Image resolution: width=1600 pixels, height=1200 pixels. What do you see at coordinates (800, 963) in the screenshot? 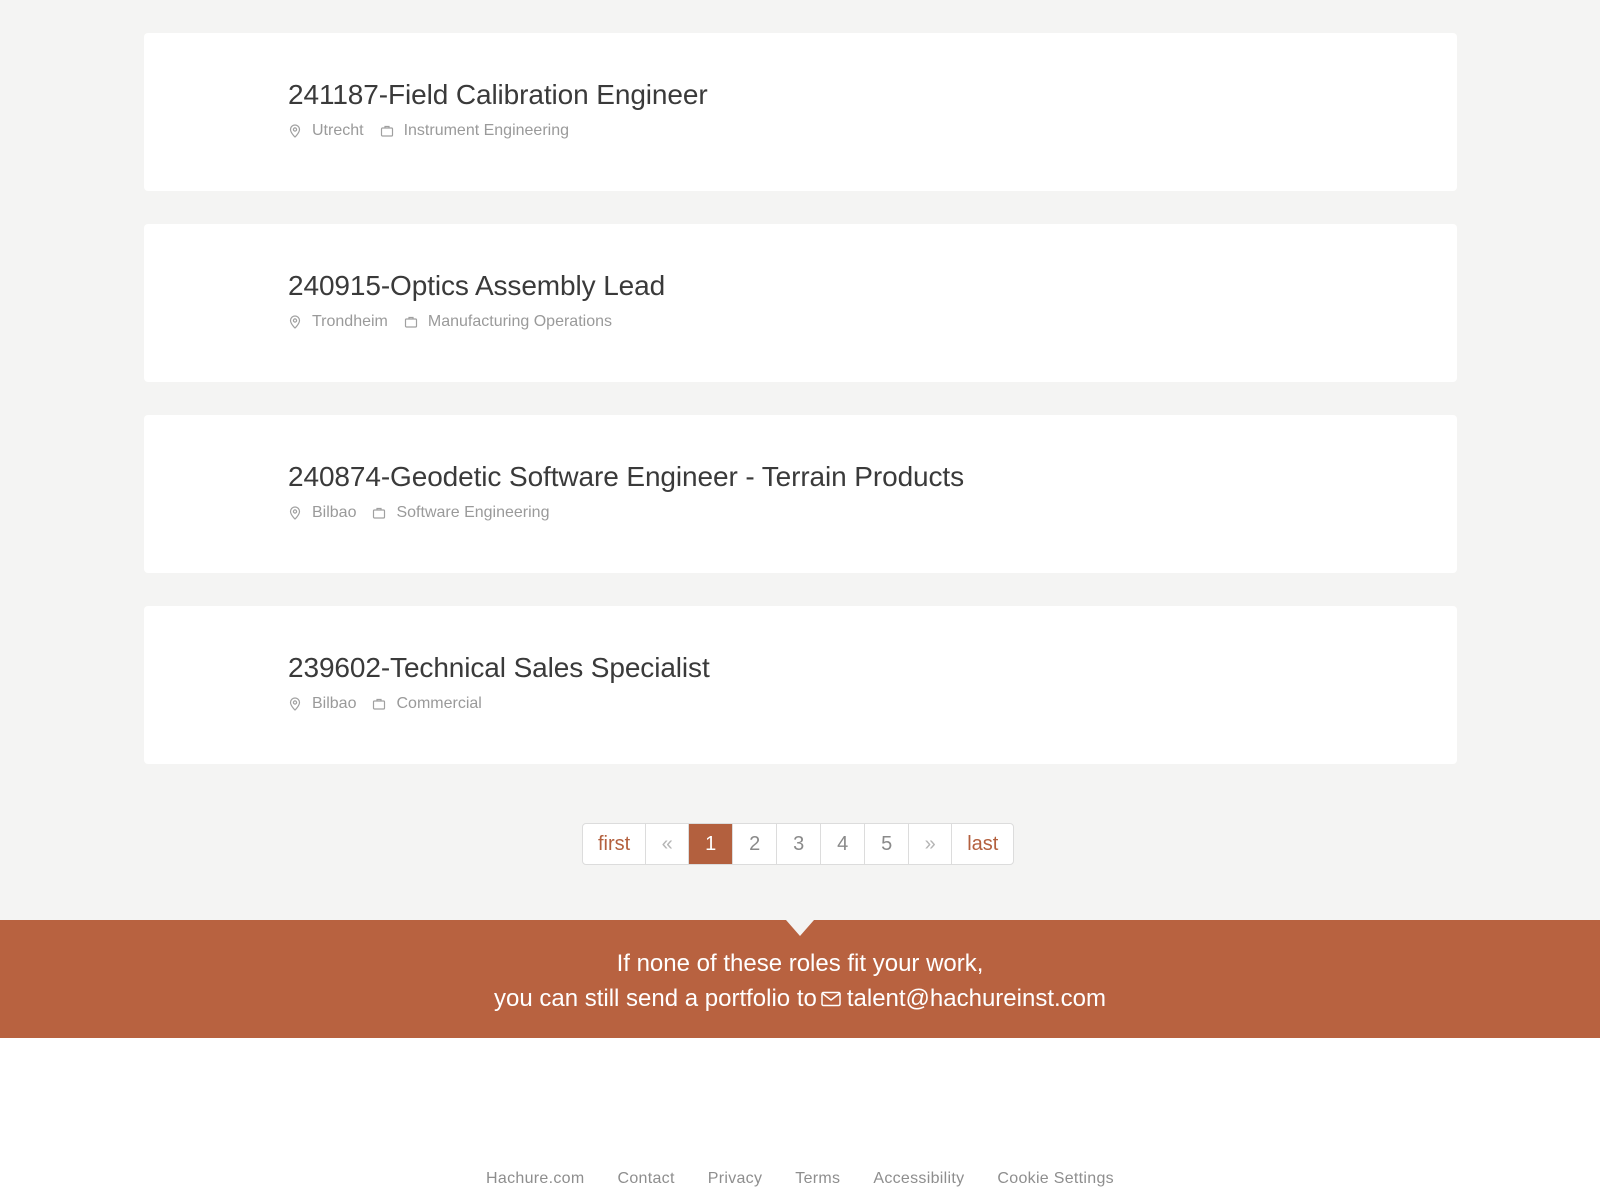
I see `banner-line-1: If none of these roles fit your work,` at bounding box center [800, 963].